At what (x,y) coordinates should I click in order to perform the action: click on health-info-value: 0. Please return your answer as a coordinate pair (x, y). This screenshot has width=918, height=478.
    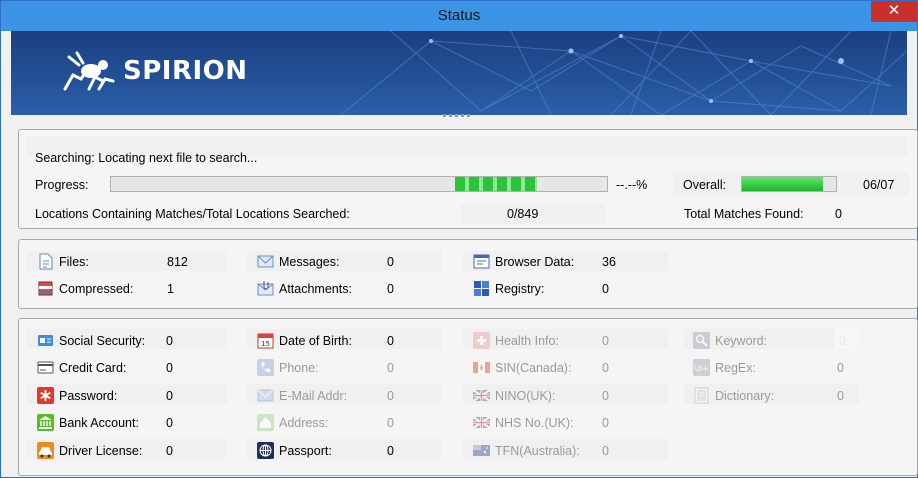
    Looking at the image, I should click on (605, 341).